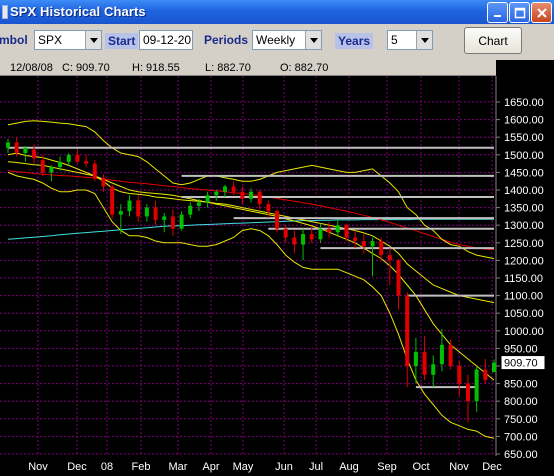 The image size is (554, 476). Describe the element at coordinates (394, 40) in the screenshot. I see `years-value: 5` at that location.